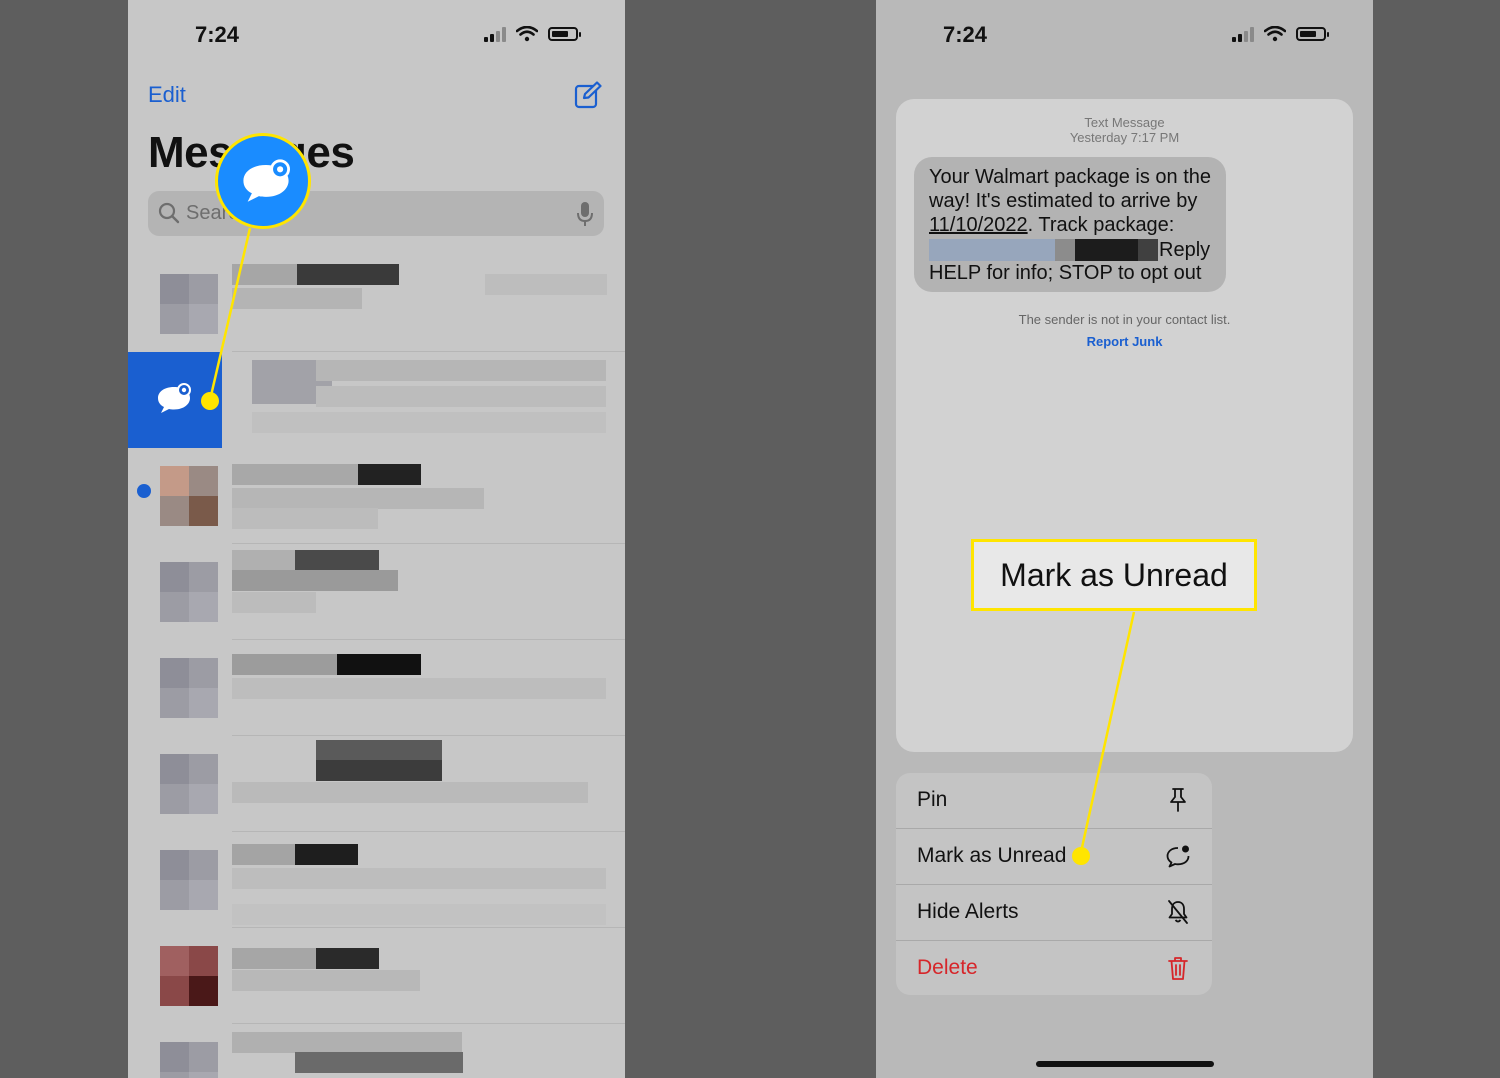 The width and height of the screenshot is (1500, 1078). Describe the element at coordinates (266, 180) in the screenshot. I see `unread-chat-bubble-icon` at that location.